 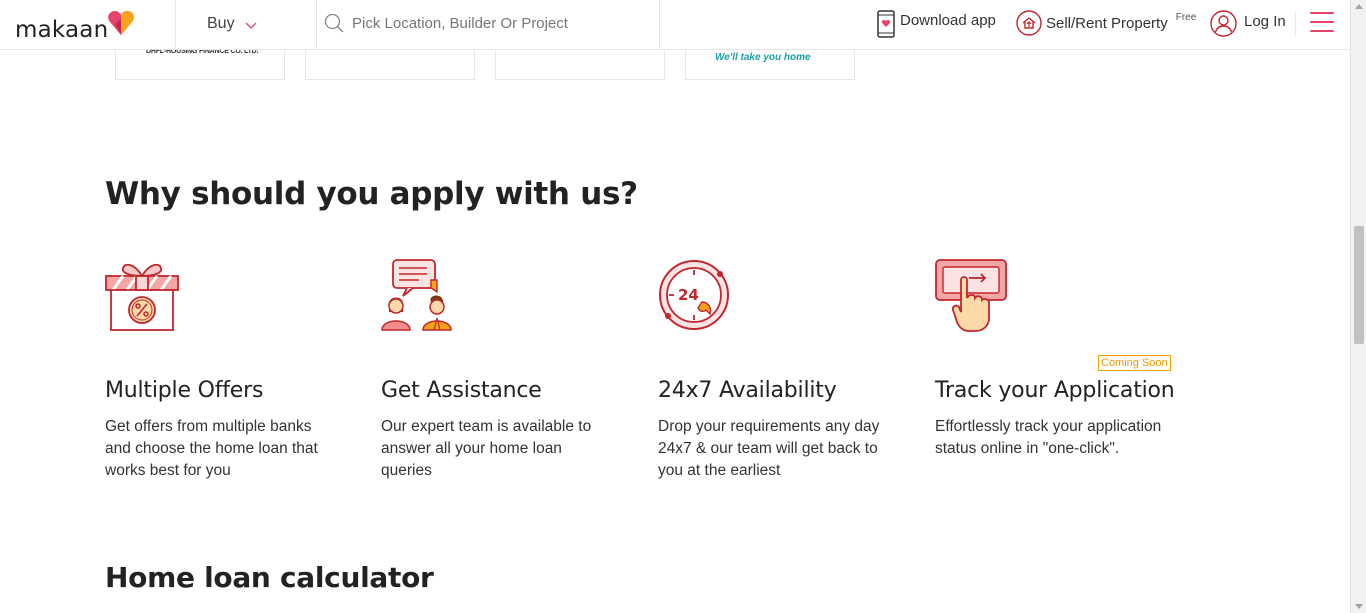 What do you see at coordinates (1359, 606) in the screenshot?
I see `scroll-down-icon` at bounding box center [1359, 606].